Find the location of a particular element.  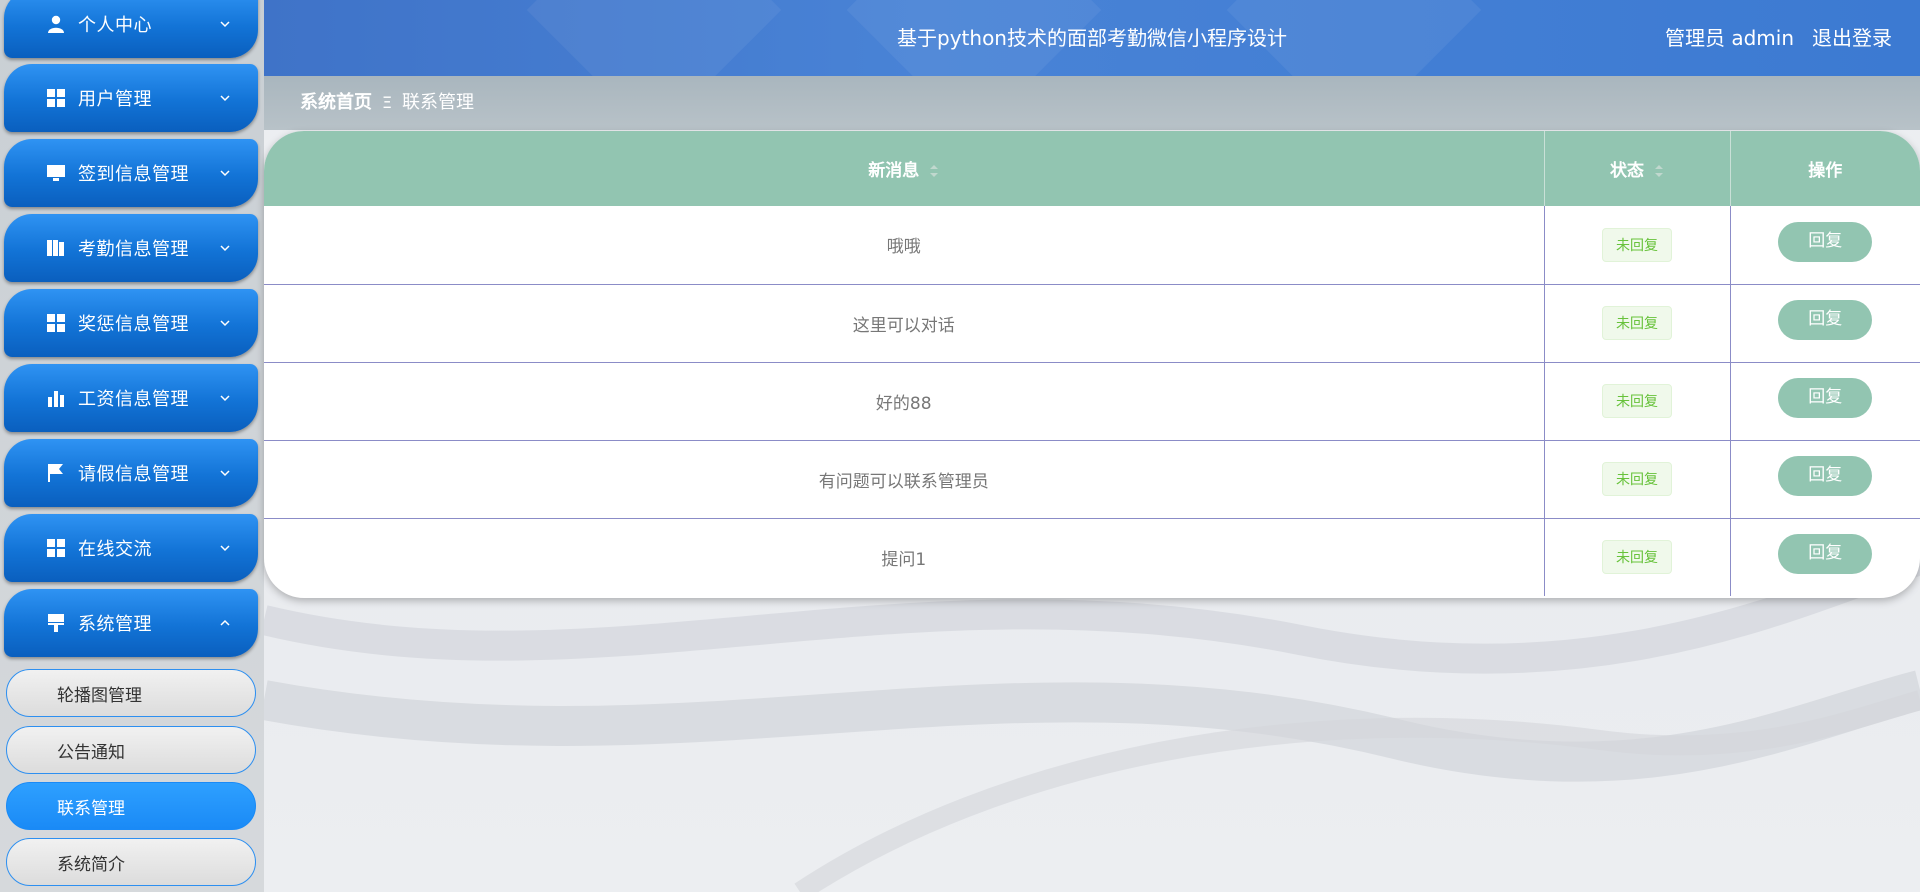

message-cell: 哦哦 is located at coordinates (904, 245).